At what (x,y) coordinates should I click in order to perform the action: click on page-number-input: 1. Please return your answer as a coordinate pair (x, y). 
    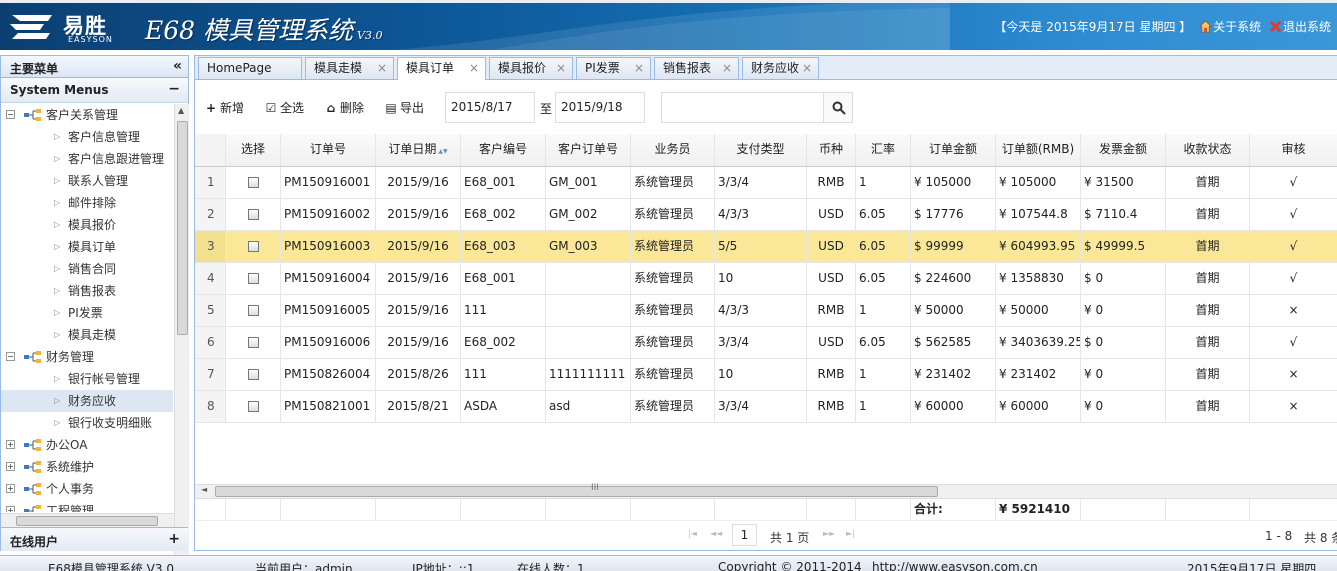
    Looking at the image, I should click on (744, 535).